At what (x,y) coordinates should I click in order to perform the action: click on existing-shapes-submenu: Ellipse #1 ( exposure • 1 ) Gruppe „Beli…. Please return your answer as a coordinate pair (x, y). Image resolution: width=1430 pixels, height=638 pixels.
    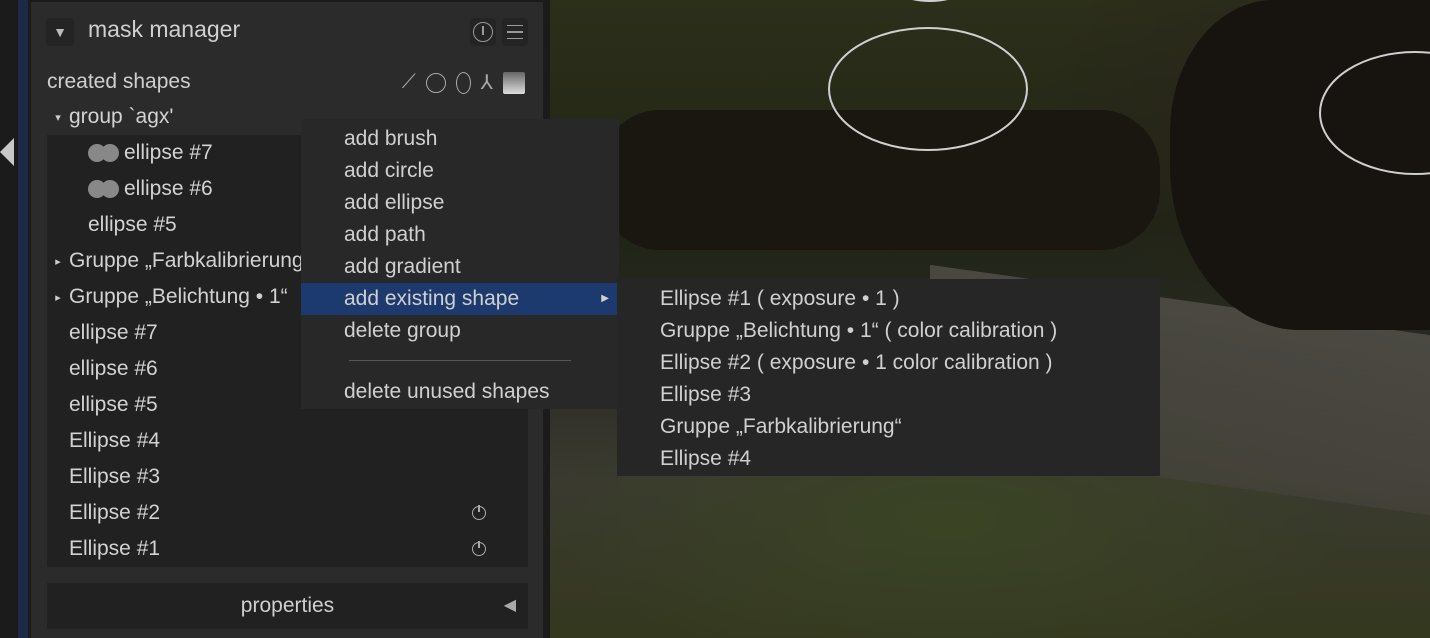
    Looking at the image, I should click on (888, 377).